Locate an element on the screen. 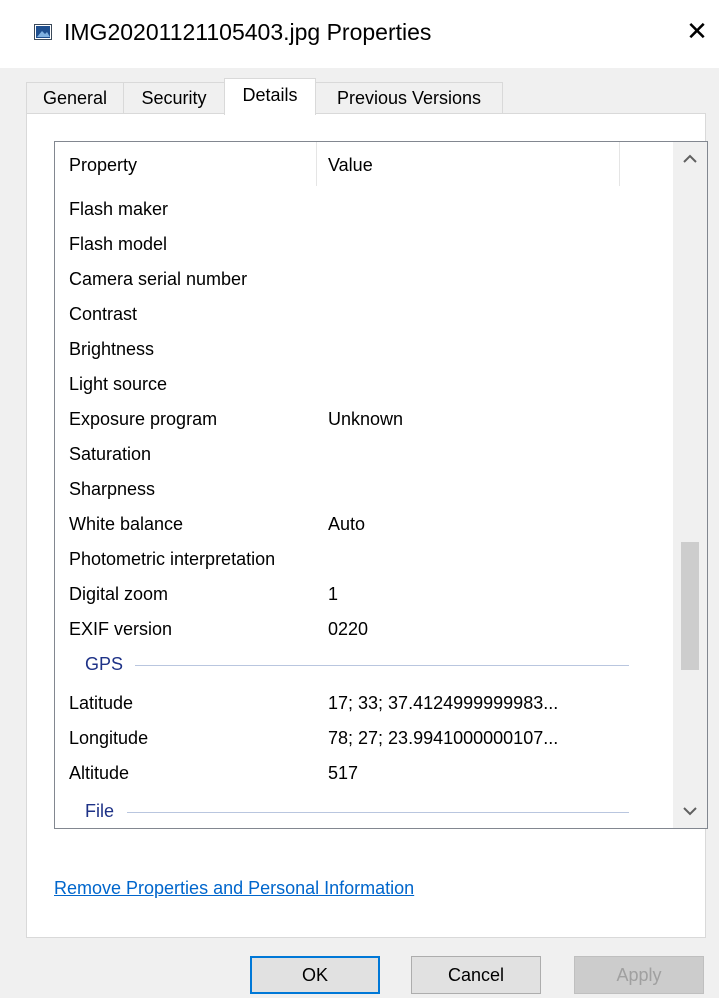 Image resolution: width=719 pixels, height=998 pixels. tab-security: Security is located at coordinates (174, 97).